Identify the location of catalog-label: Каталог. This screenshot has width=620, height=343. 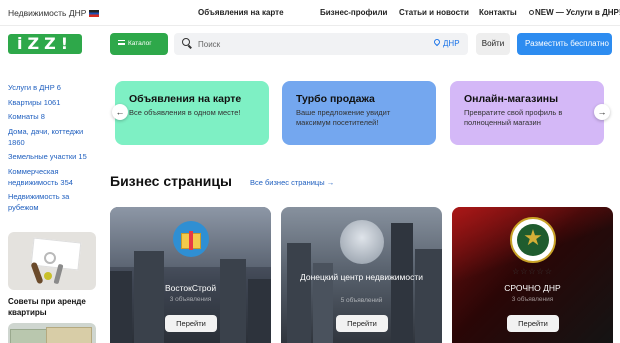
(140, 43).